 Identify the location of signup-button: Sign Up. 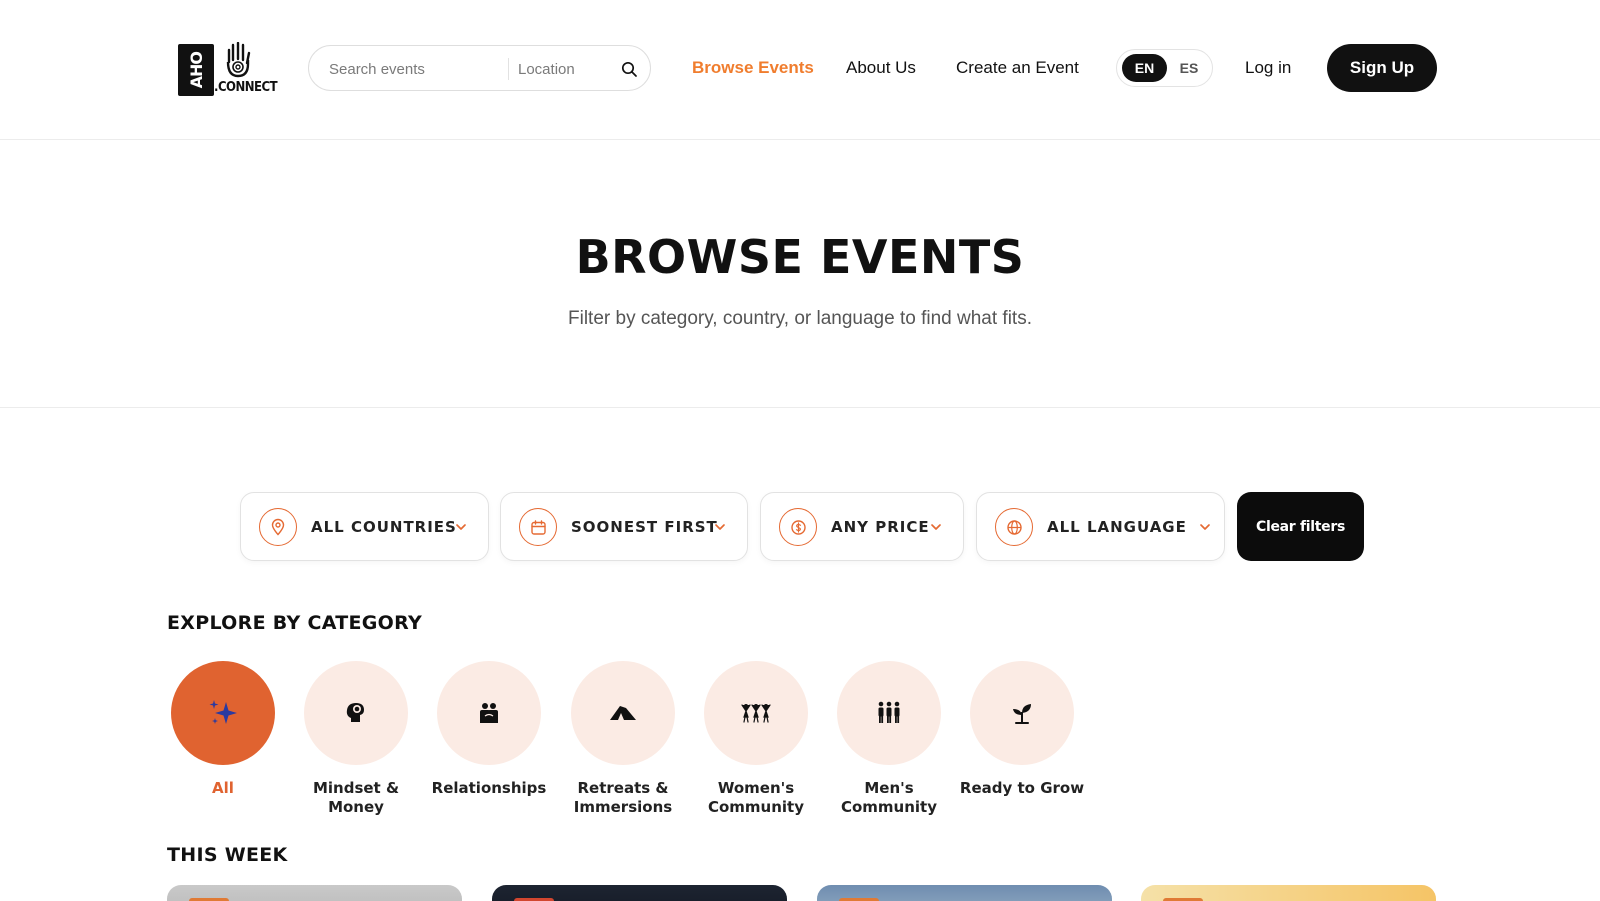
(1382, 68).